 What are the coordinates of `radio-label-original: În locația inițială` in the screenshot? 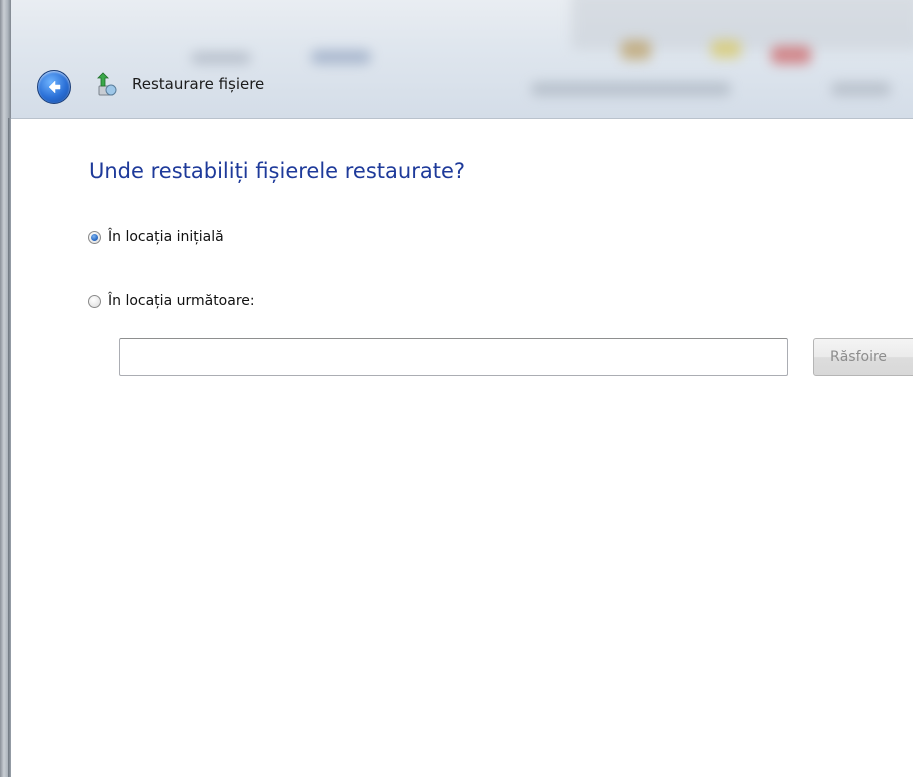 It's located at (166, 237).